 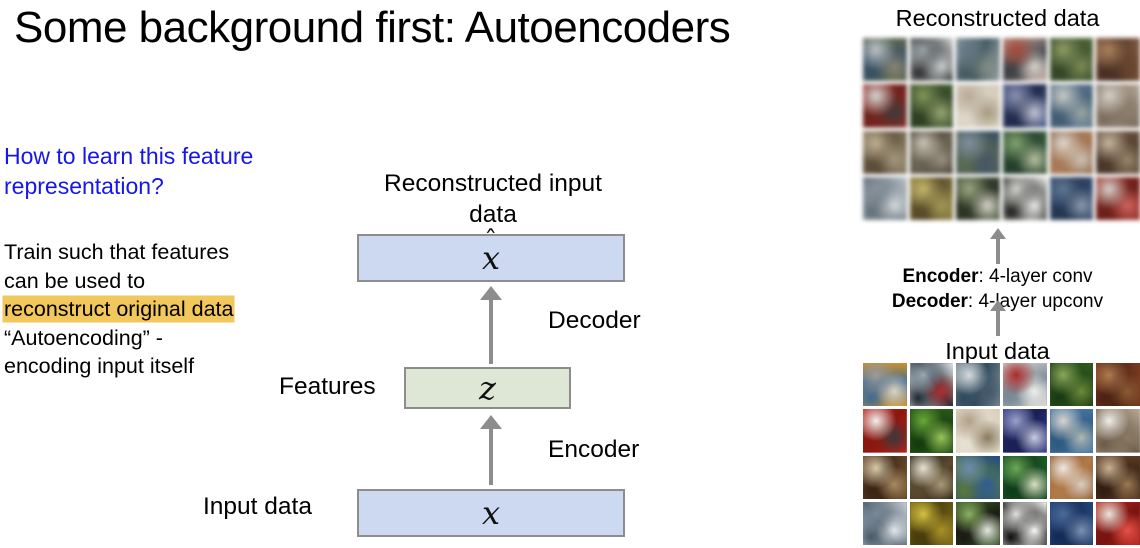 I want to click on z-symbol: z, so click(x=487, y=388).